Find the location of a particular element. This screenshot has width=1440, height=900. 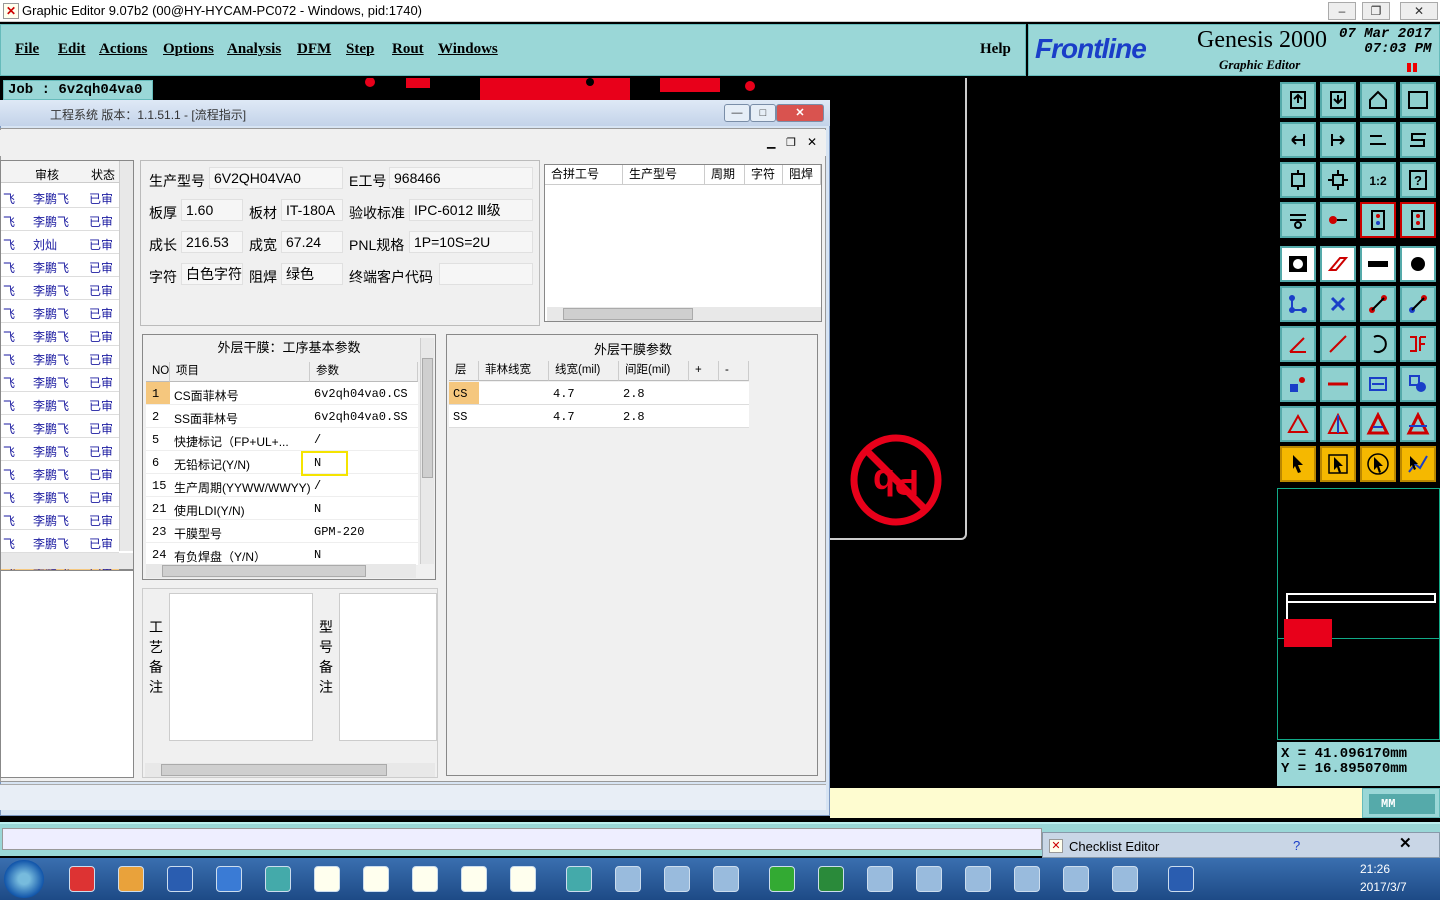

minimize-button: – is located at coordinates (1342, 11).